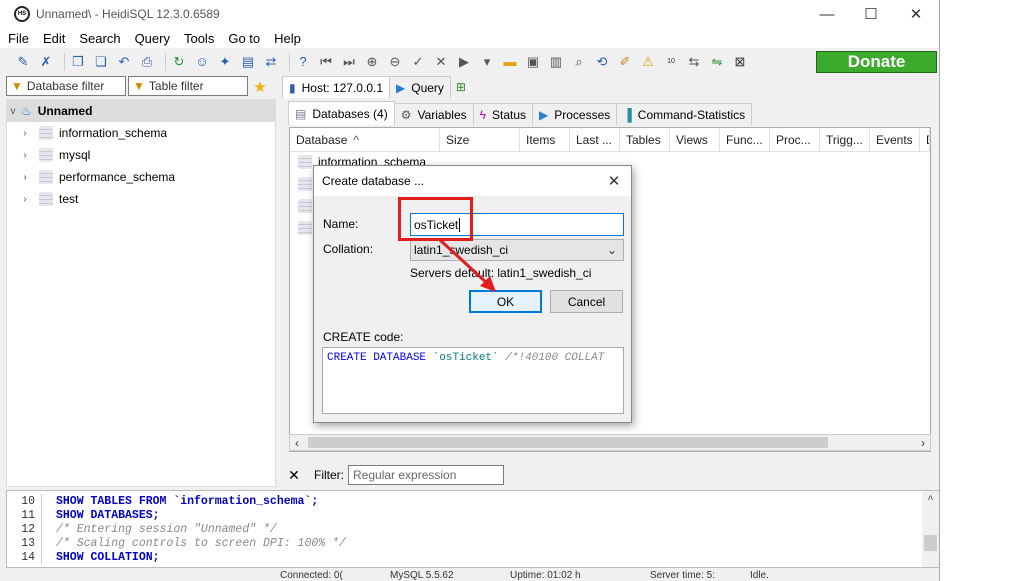 The image size is (1030, 581). I want to click on filter-bar-left: ▼ Database filter ▼ Table filter ★, so click(141, 87).